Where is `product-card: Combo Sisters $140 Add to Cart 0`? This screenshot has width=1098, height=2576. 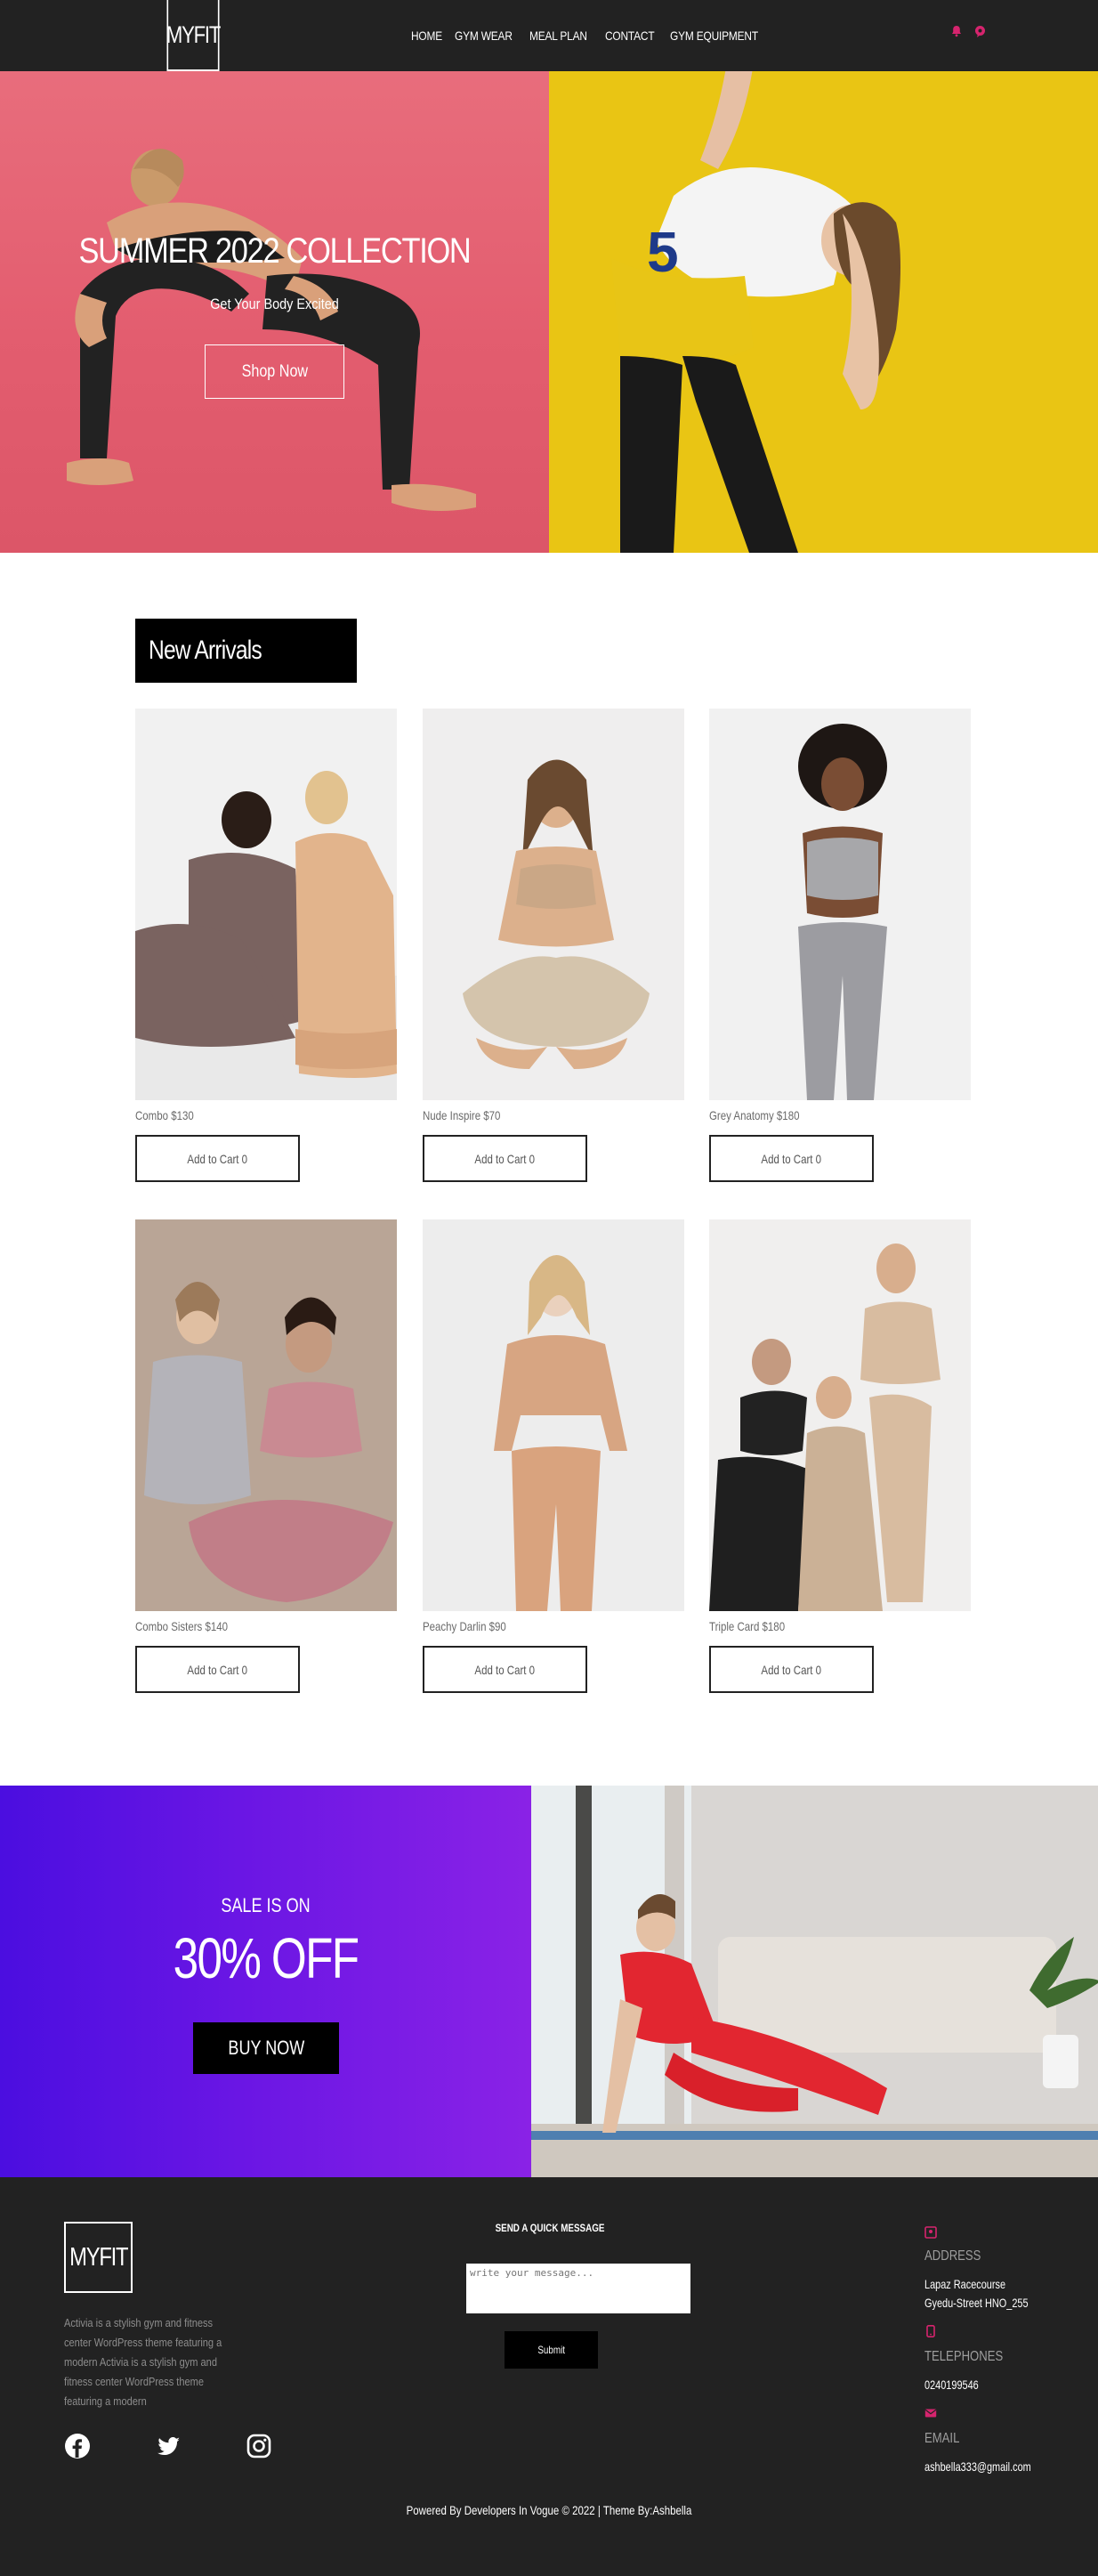
product-card: Combo Sisters $140 Add to Cart 0 is located at coordinates (266, 1456).